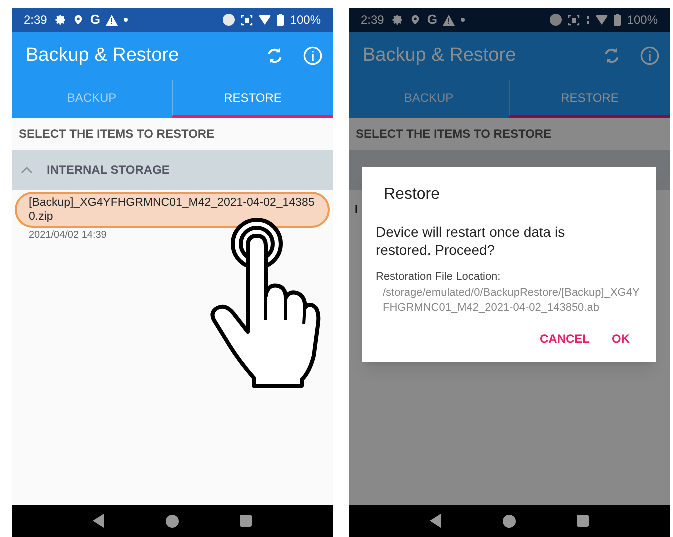 This screenshot has height=537, width=673. I want to click on dialog-message: Device will restart once data is restored. Proceed?, so click(471, 241).